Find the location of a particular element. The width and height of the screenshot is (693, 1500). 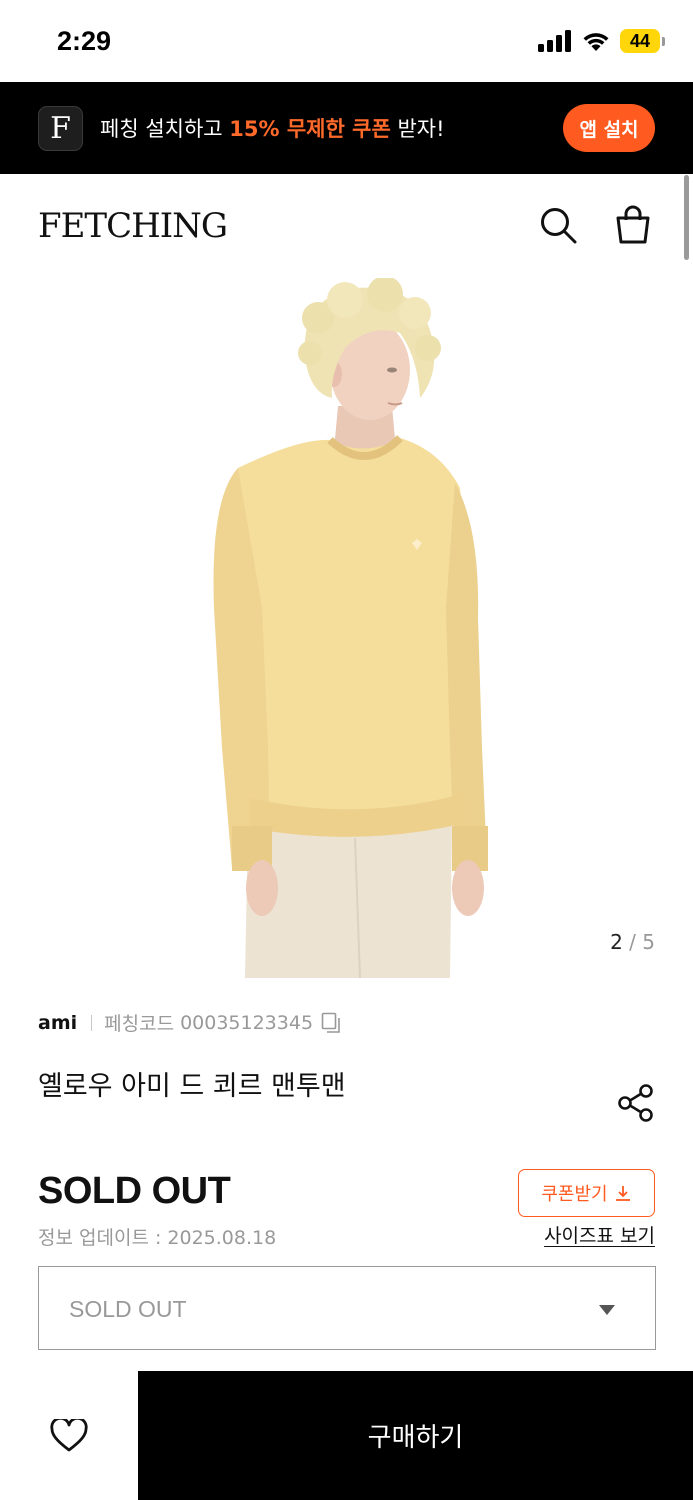

option-select-value: SOLD OUT is located at coordinates (128, 1309).